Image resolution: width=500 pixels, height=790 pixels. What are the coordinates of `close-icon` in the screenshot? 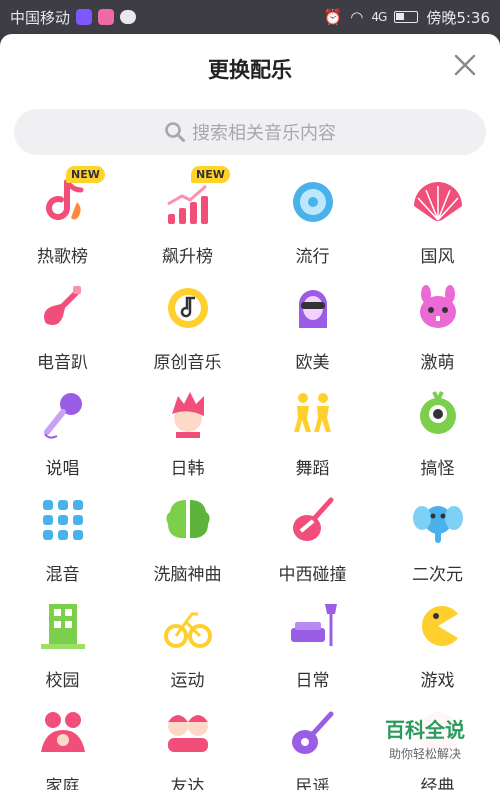 It's located at (465, 65).